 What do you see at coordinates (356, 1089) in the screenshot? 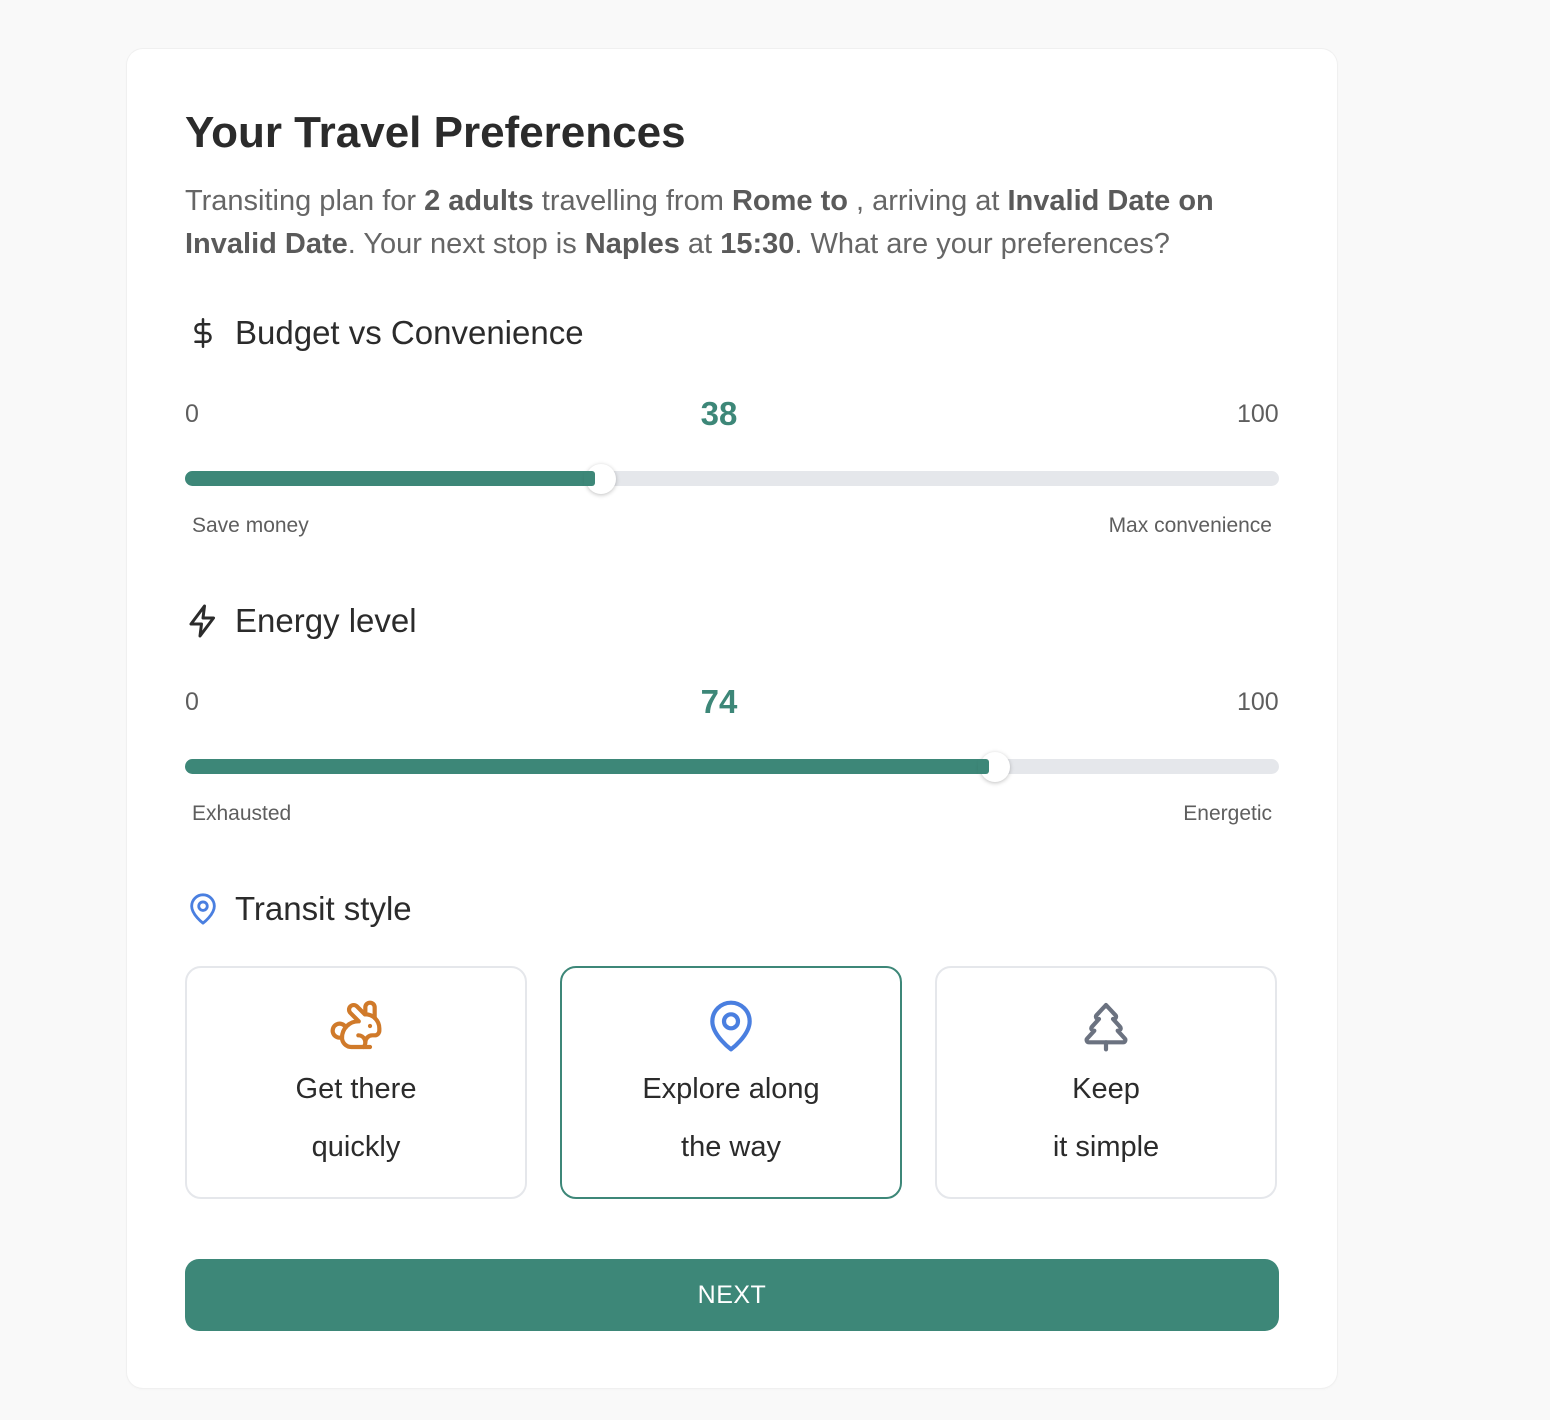
I see `option-title: Get there` at bounding box center [356, 1089].